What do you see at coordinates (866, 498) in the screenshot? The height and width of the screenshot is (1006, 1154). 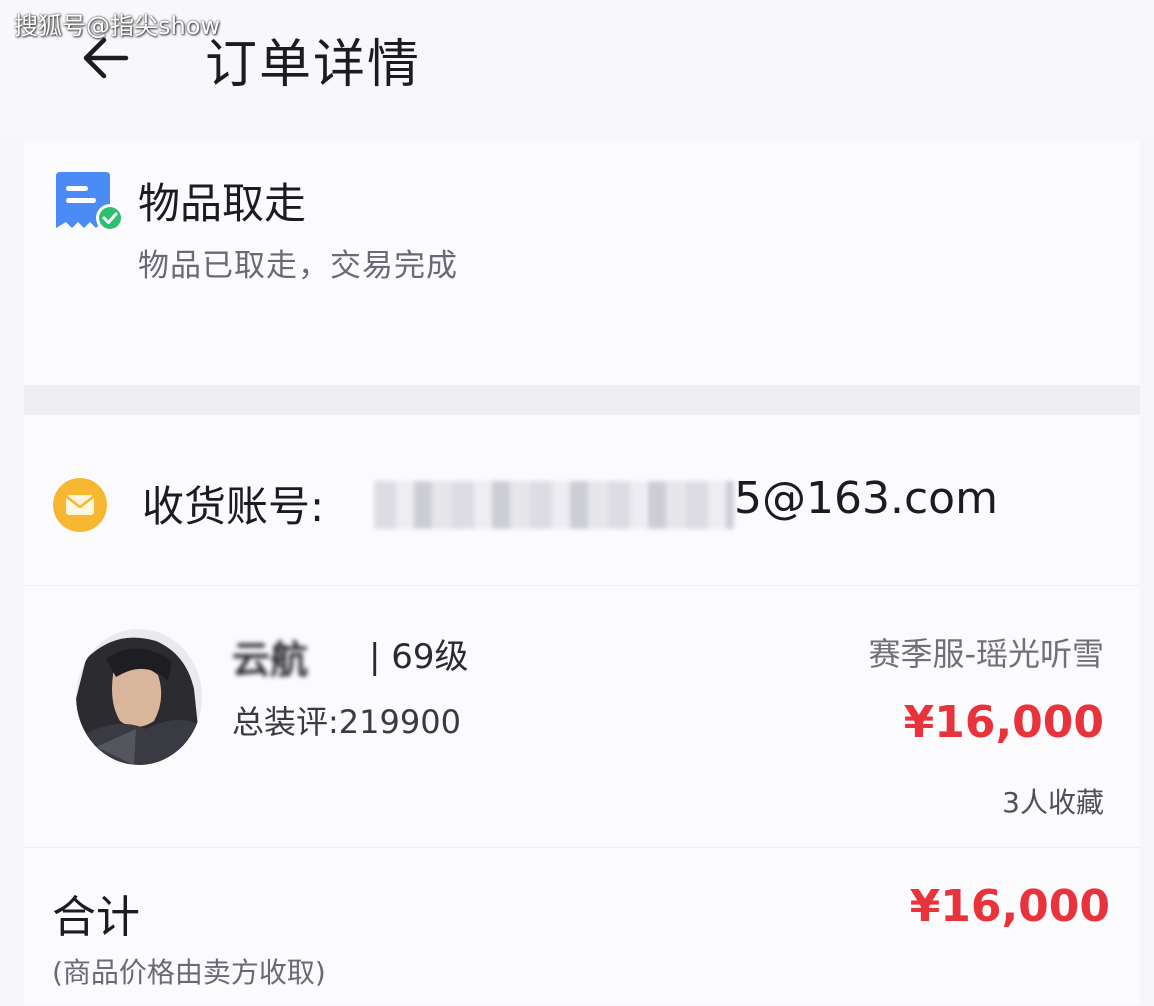 I see `account-value: 5@163.com` at bounding box center [866, 498].